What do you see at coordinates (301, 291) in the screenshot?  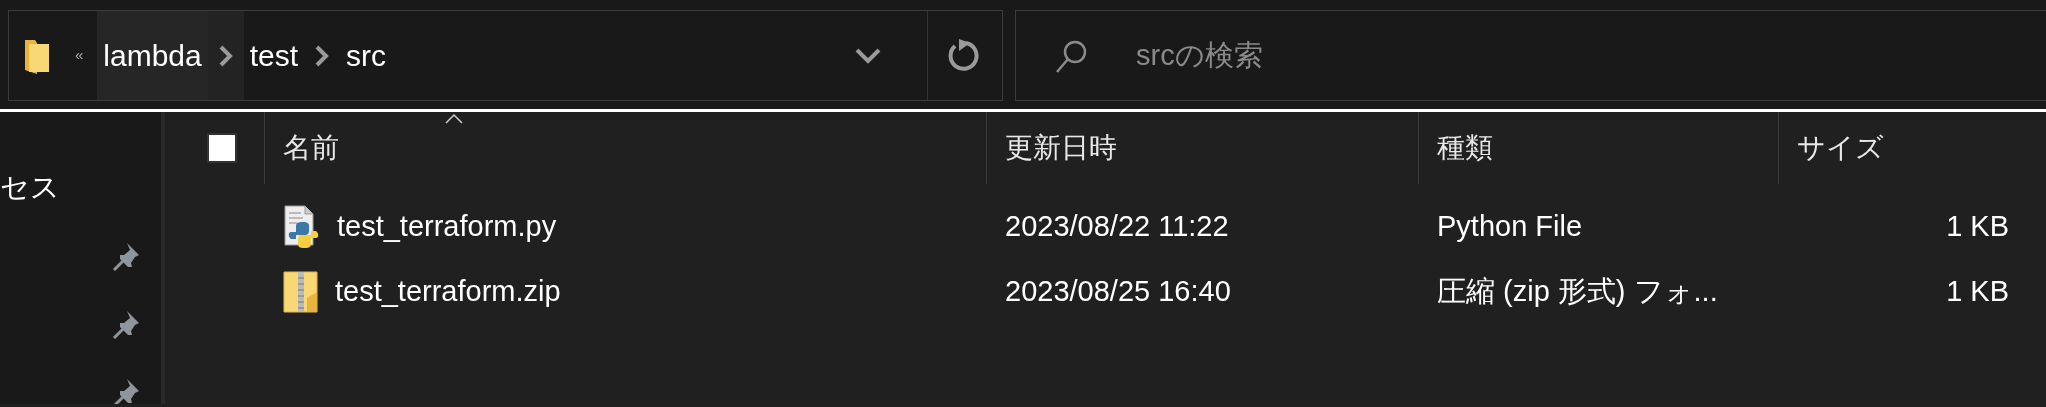 I see `zip-folder-icon` at bounding box center [301, 291].